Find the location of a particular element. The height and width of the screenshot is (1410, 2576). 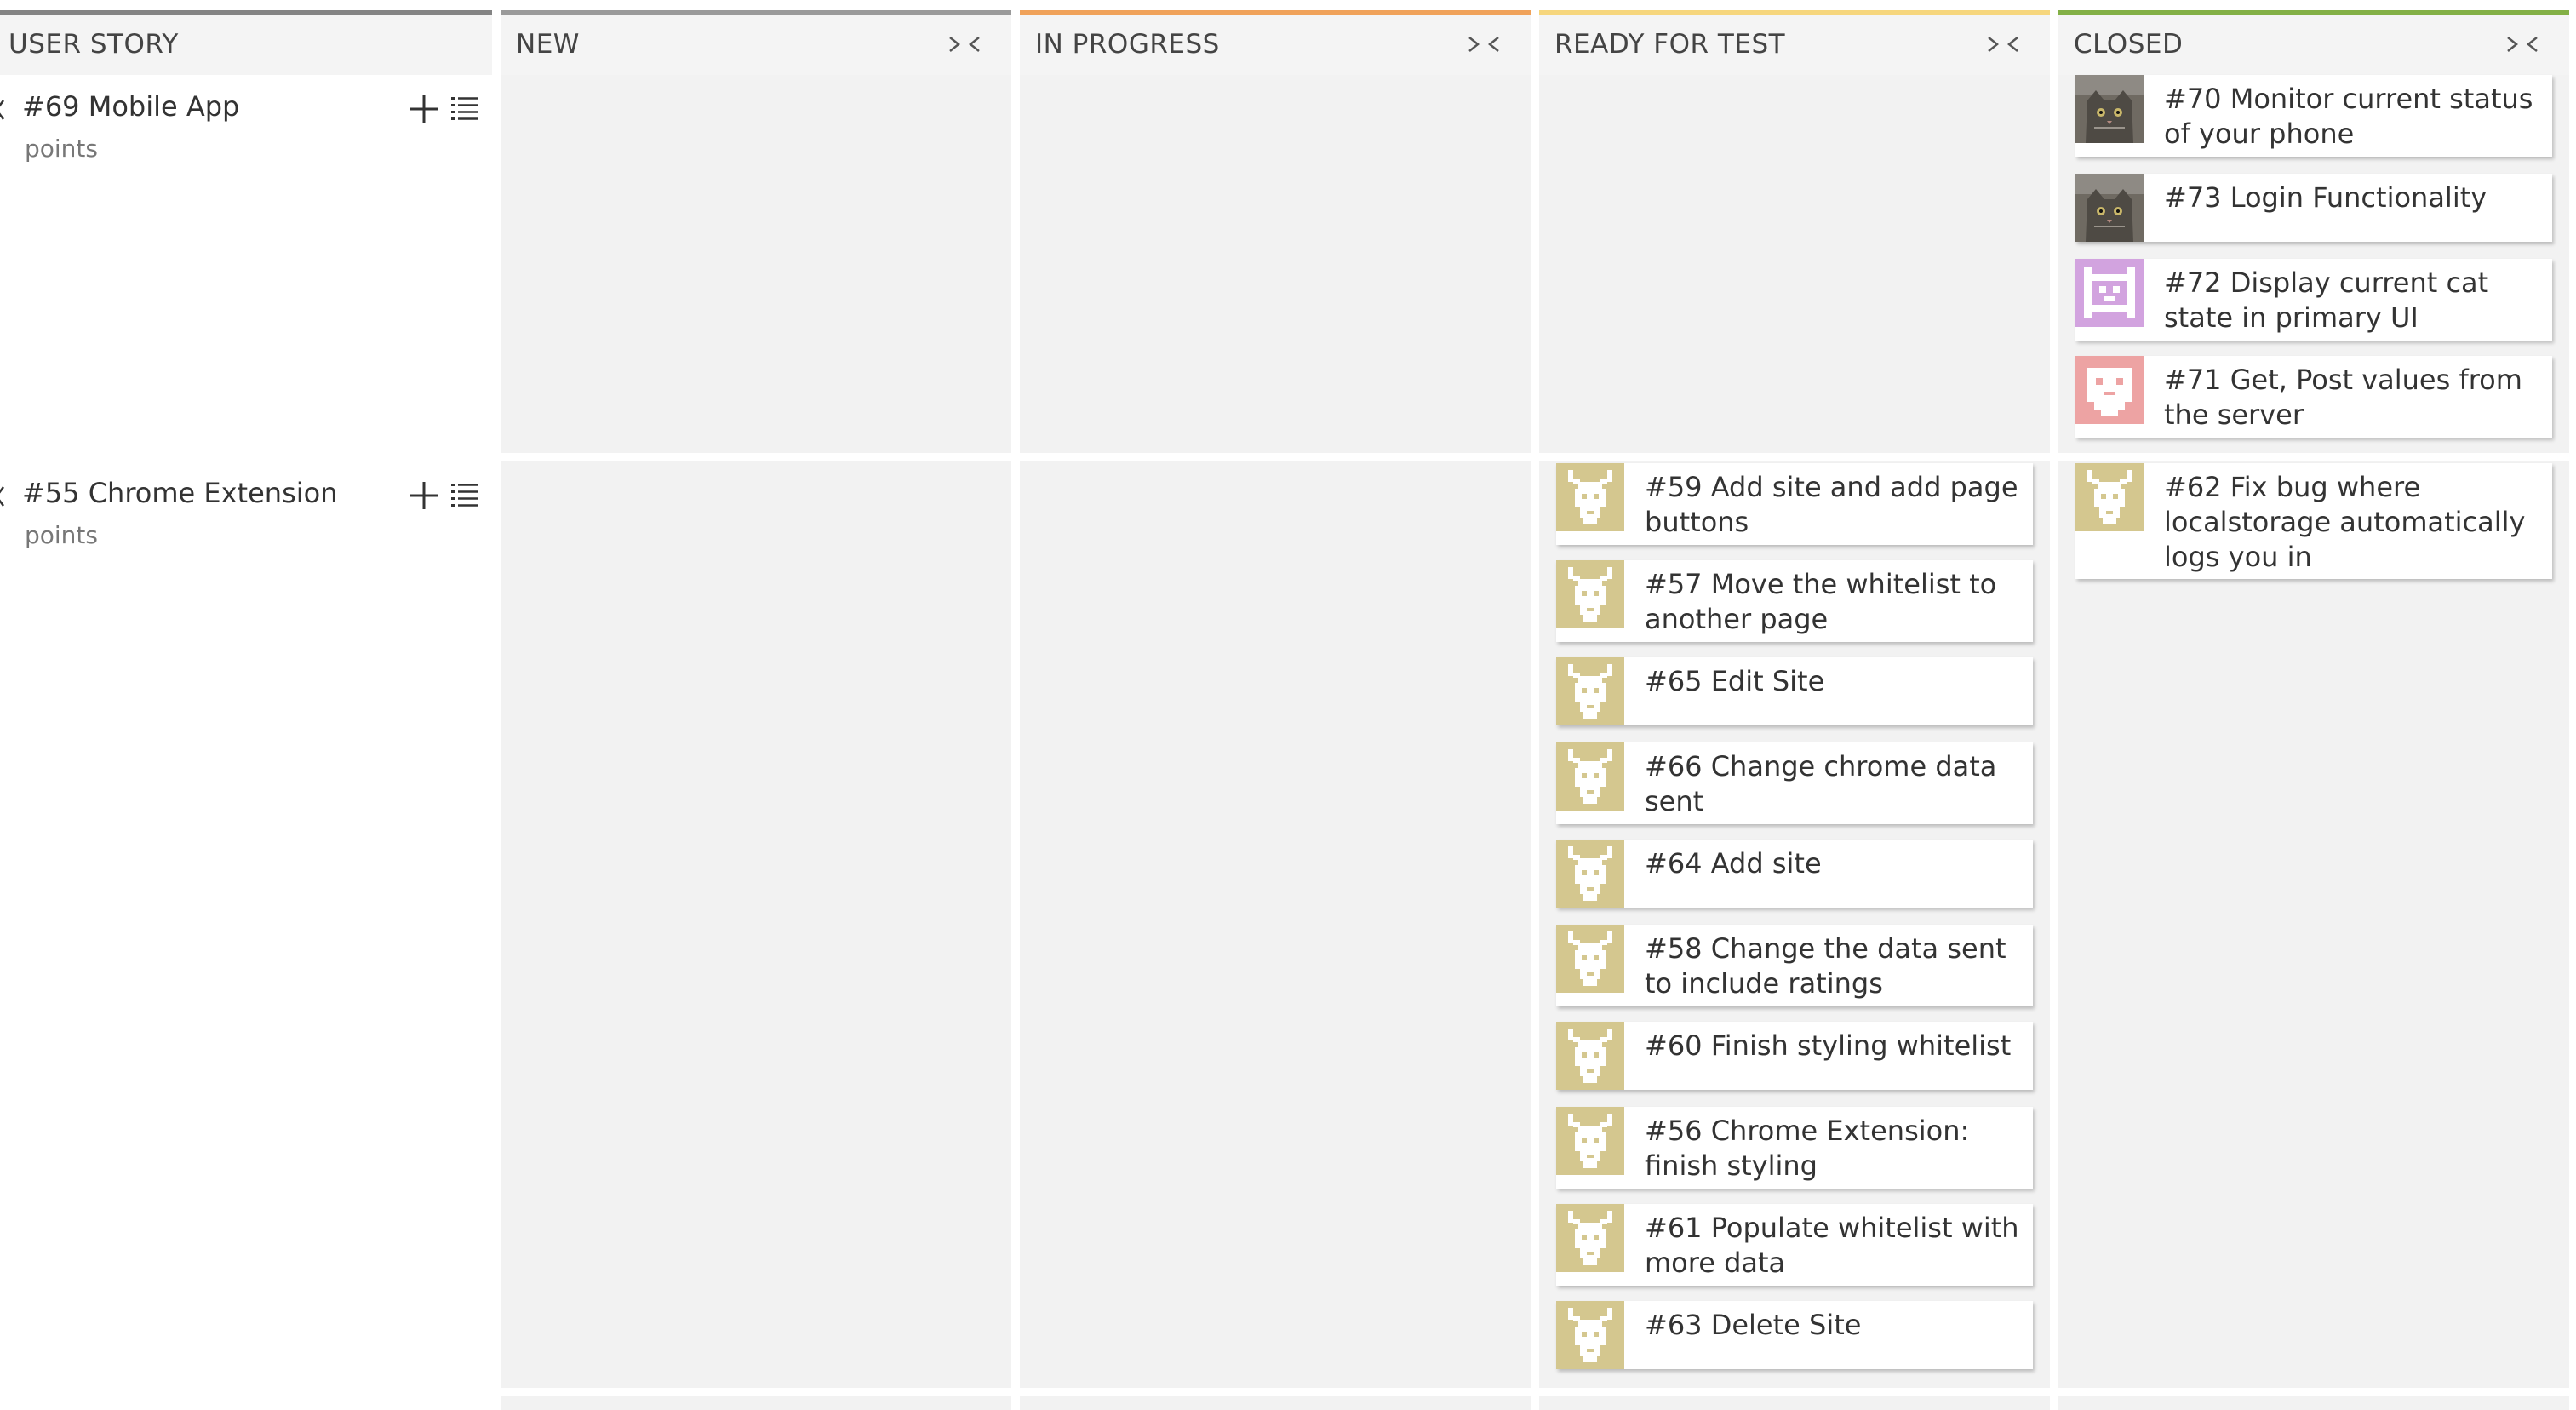

column-header-closed: CLOSED is located at coordinates (2313, 42).